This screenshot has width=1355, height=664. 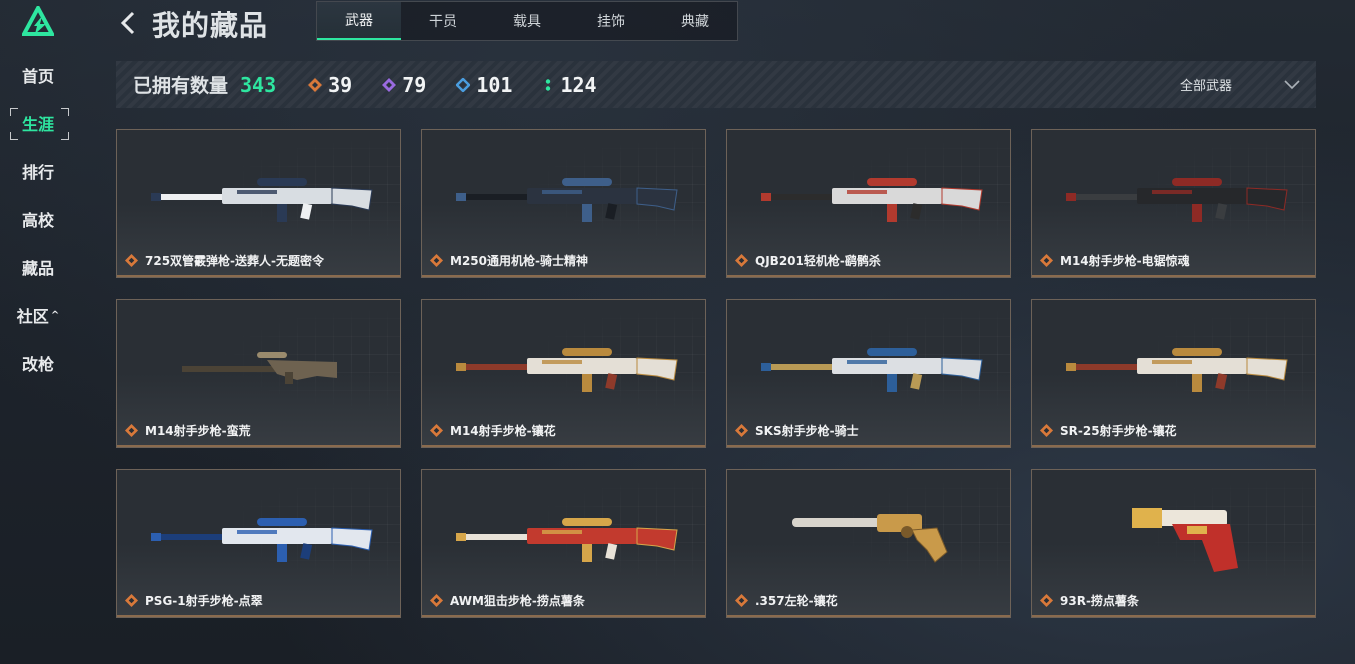 I want to click on item-name-row: 725双管霰弹枪-送葬人-无题密令, so click(x=224, y=260).